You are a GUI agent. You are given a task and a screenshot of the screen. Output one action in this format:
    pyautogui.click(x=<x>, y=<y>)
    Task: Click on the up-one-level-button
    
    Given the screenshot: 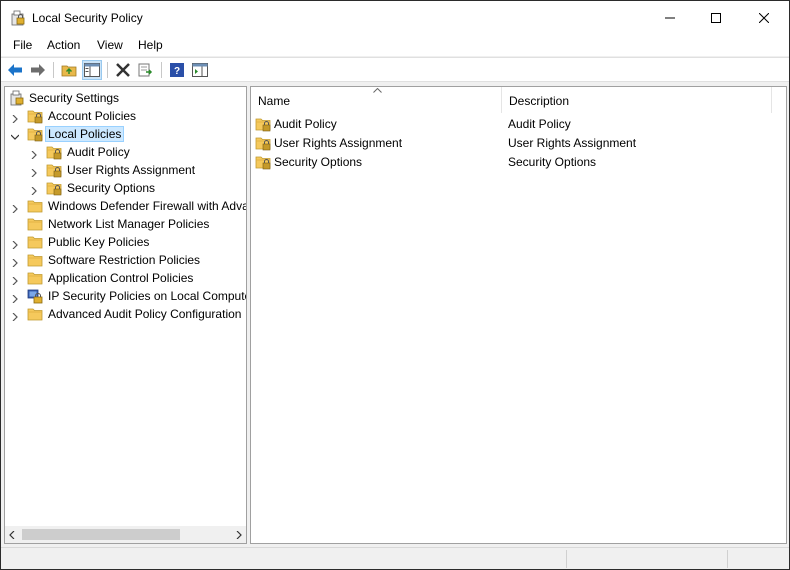 What is the action you would take?
    pyautogui.click(x=69, y=70)
    